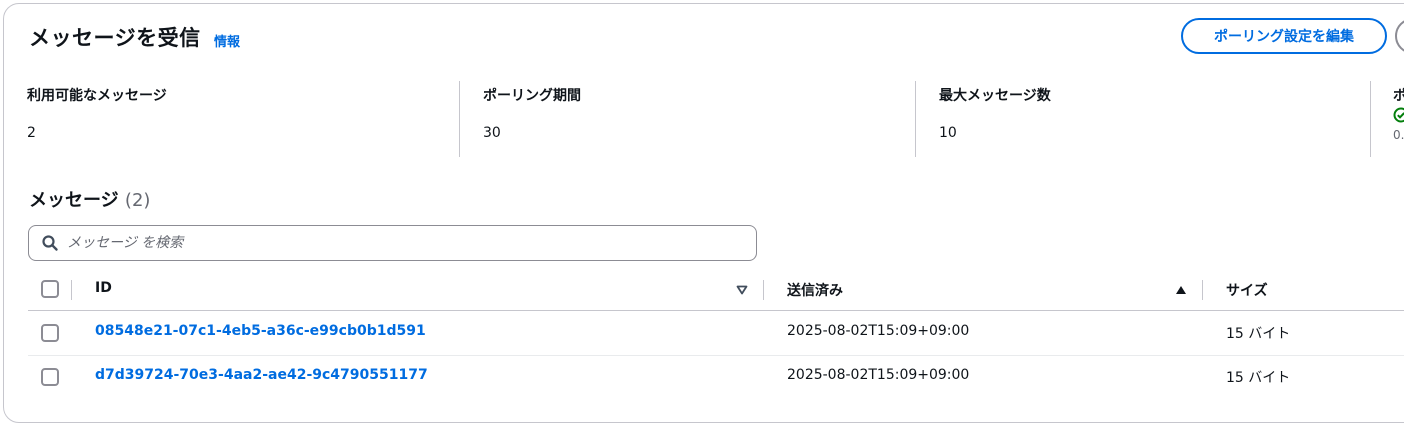  I want to click on edit-polling-settings-button: ポーリング設定を編集, so click(1284, 36).